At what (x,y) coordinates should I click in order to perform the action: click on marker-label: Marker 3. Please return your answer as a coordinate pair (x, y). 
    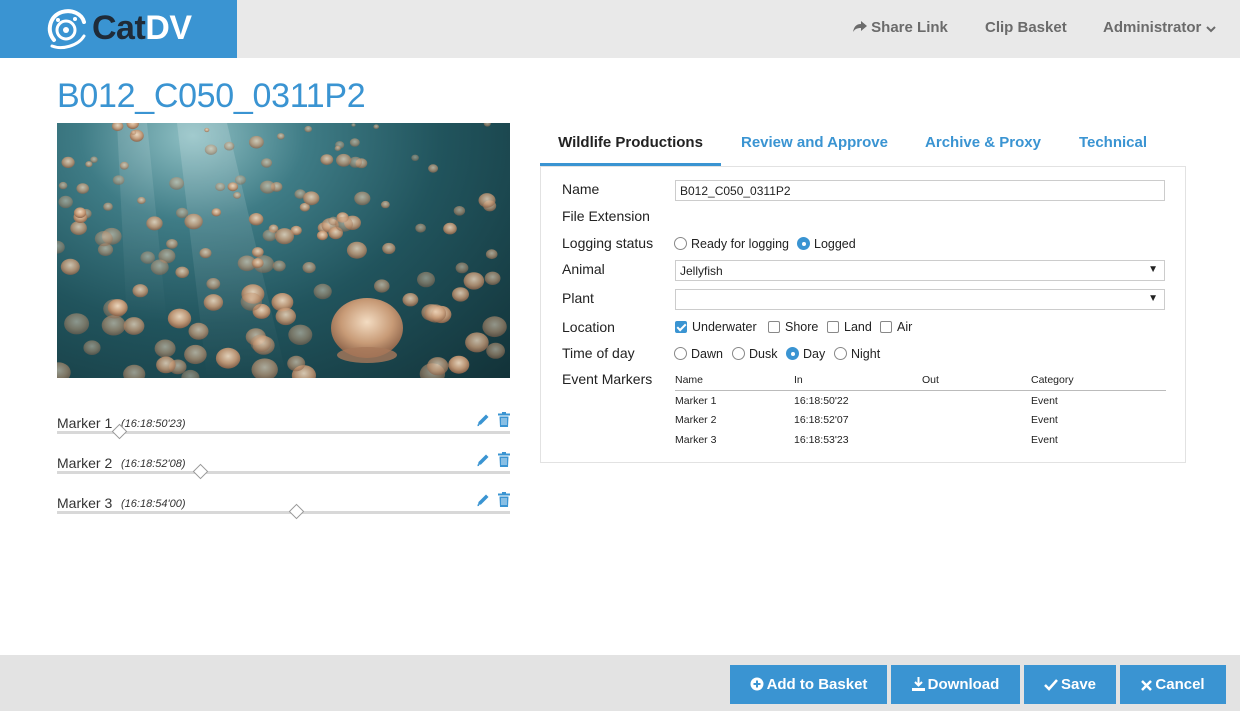
    Looking at the image, I should click on (85, 503).